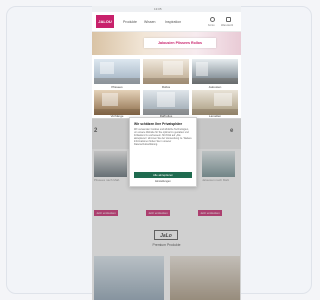  Describe the element at coordinates (158, 124) in the screenshot. I see `cookie-title: Wir schätzen Ihre Privatsphäre` at that location.